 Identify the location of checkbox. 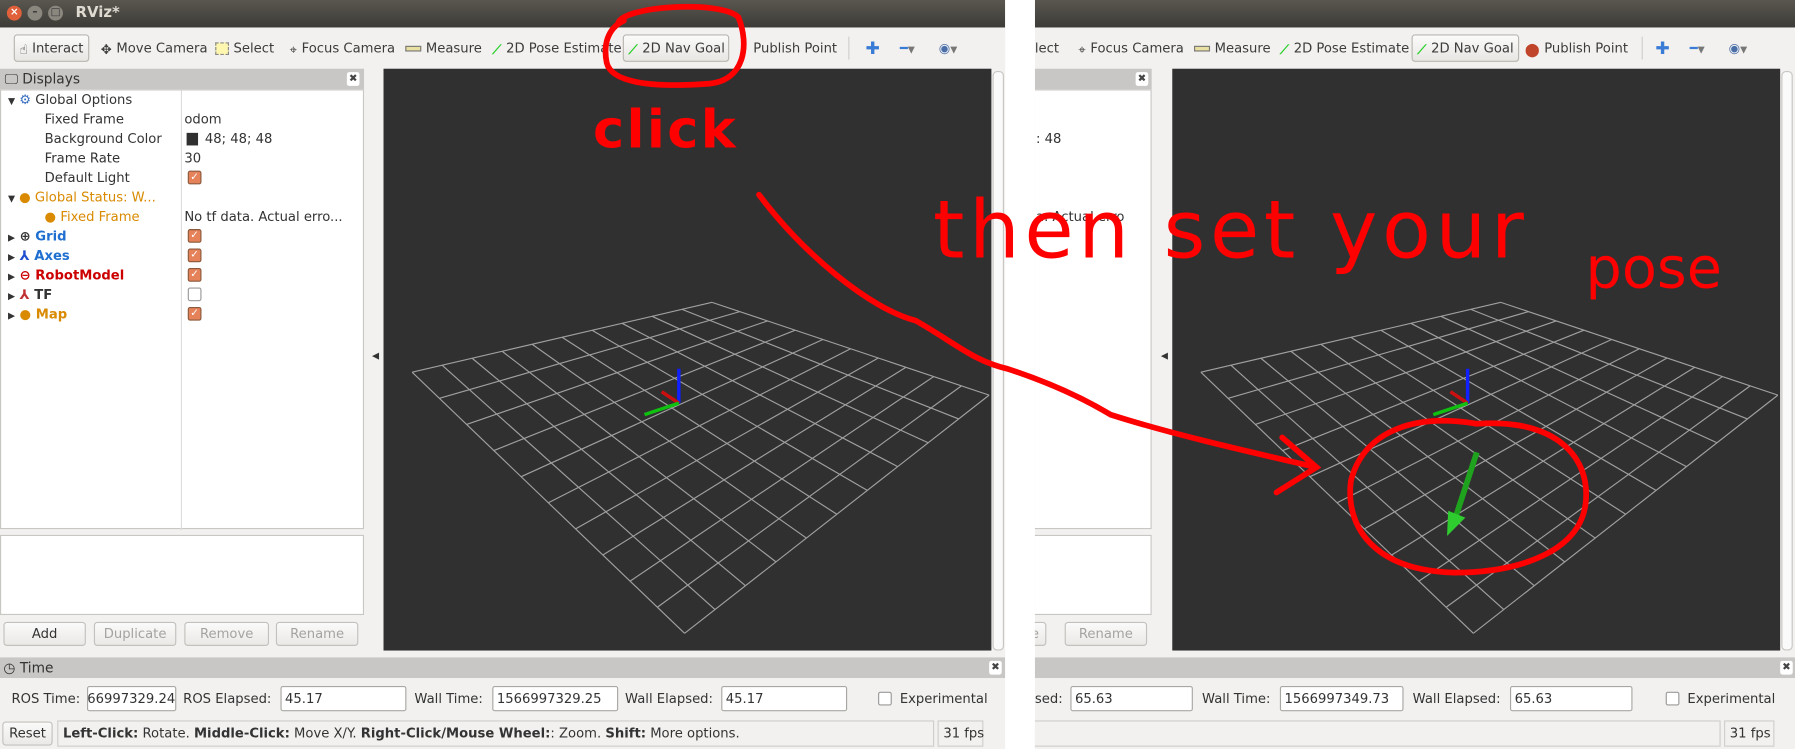
(194, 294).